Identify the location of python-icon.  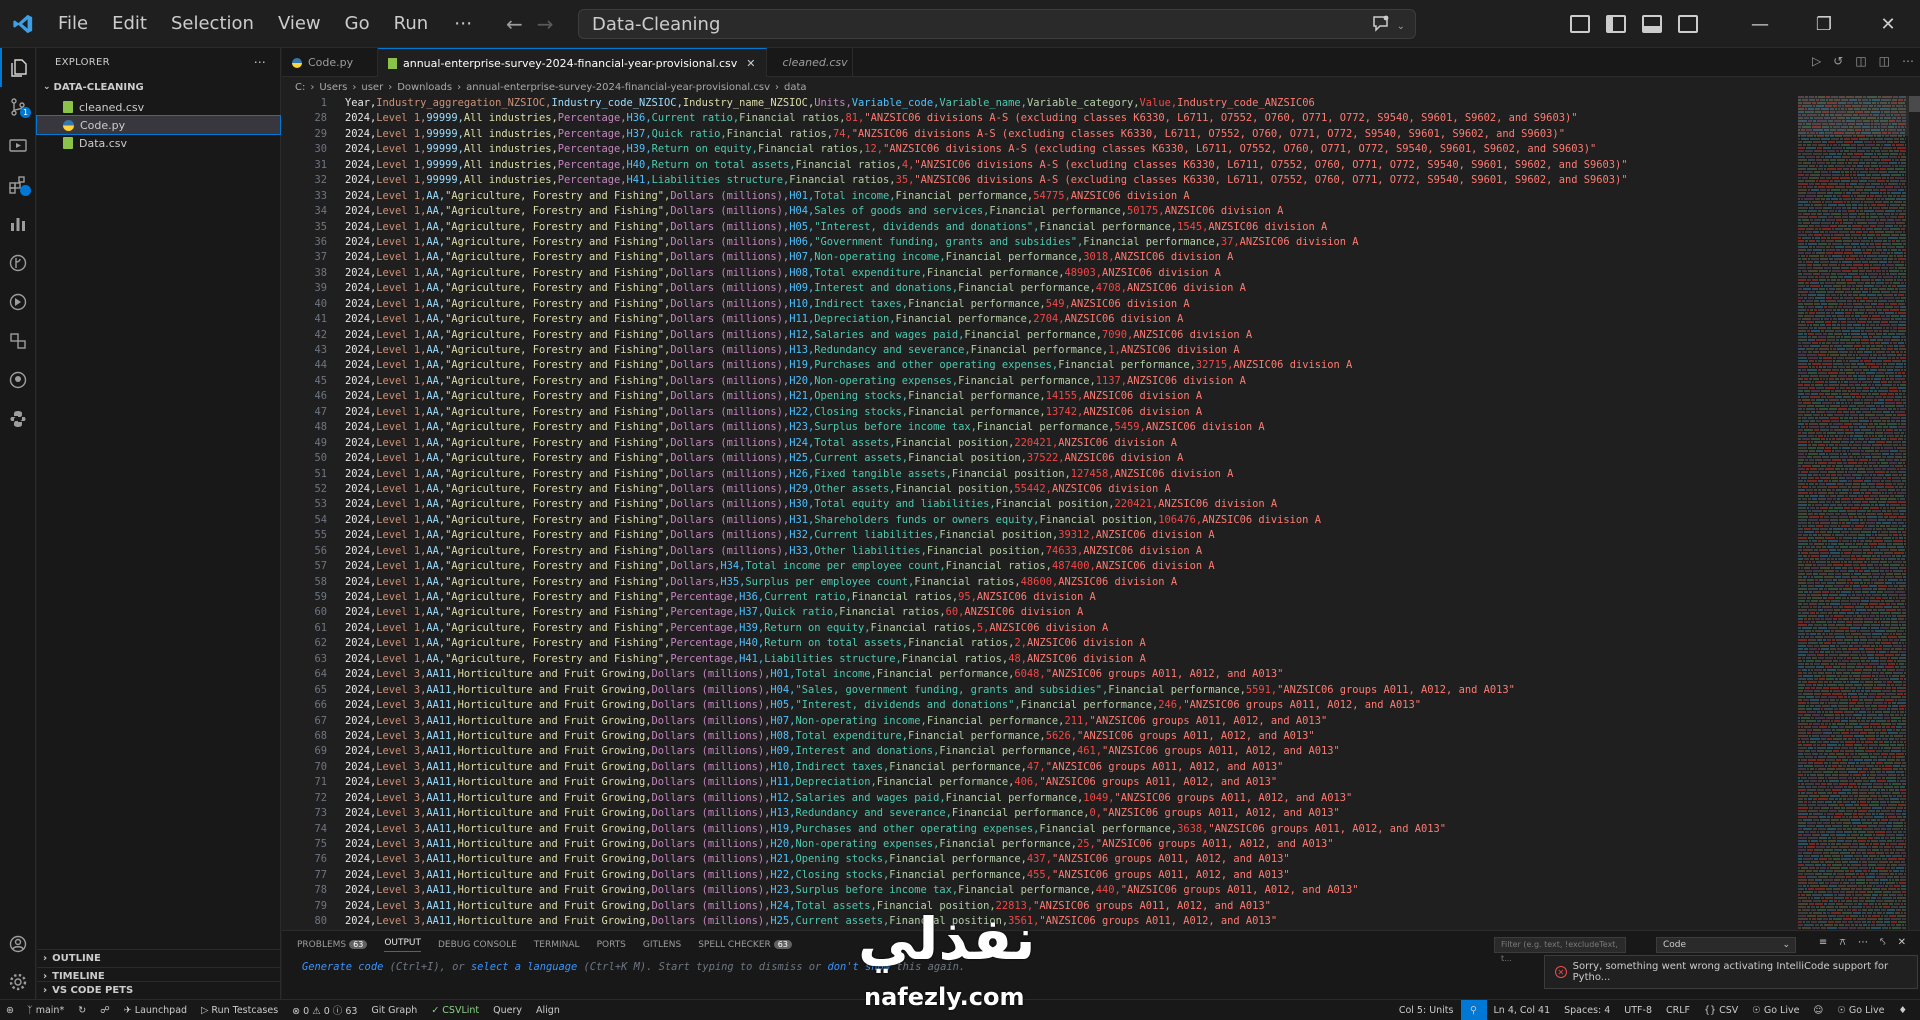
(18, 418).